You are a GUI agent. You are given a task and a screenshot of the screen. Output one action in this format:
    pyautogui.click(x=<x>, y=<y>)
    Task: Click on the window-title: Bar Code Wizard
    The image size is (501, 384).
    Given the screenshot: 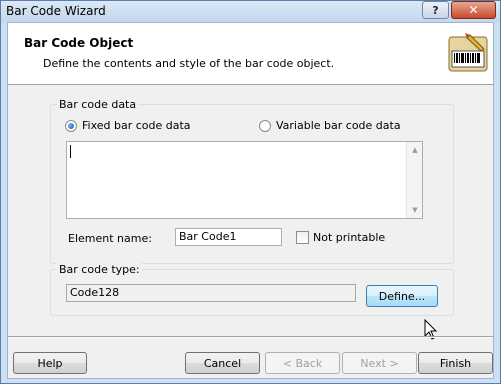 What is the action you would take?
    pyautogui.click(x=56, y=11)
    